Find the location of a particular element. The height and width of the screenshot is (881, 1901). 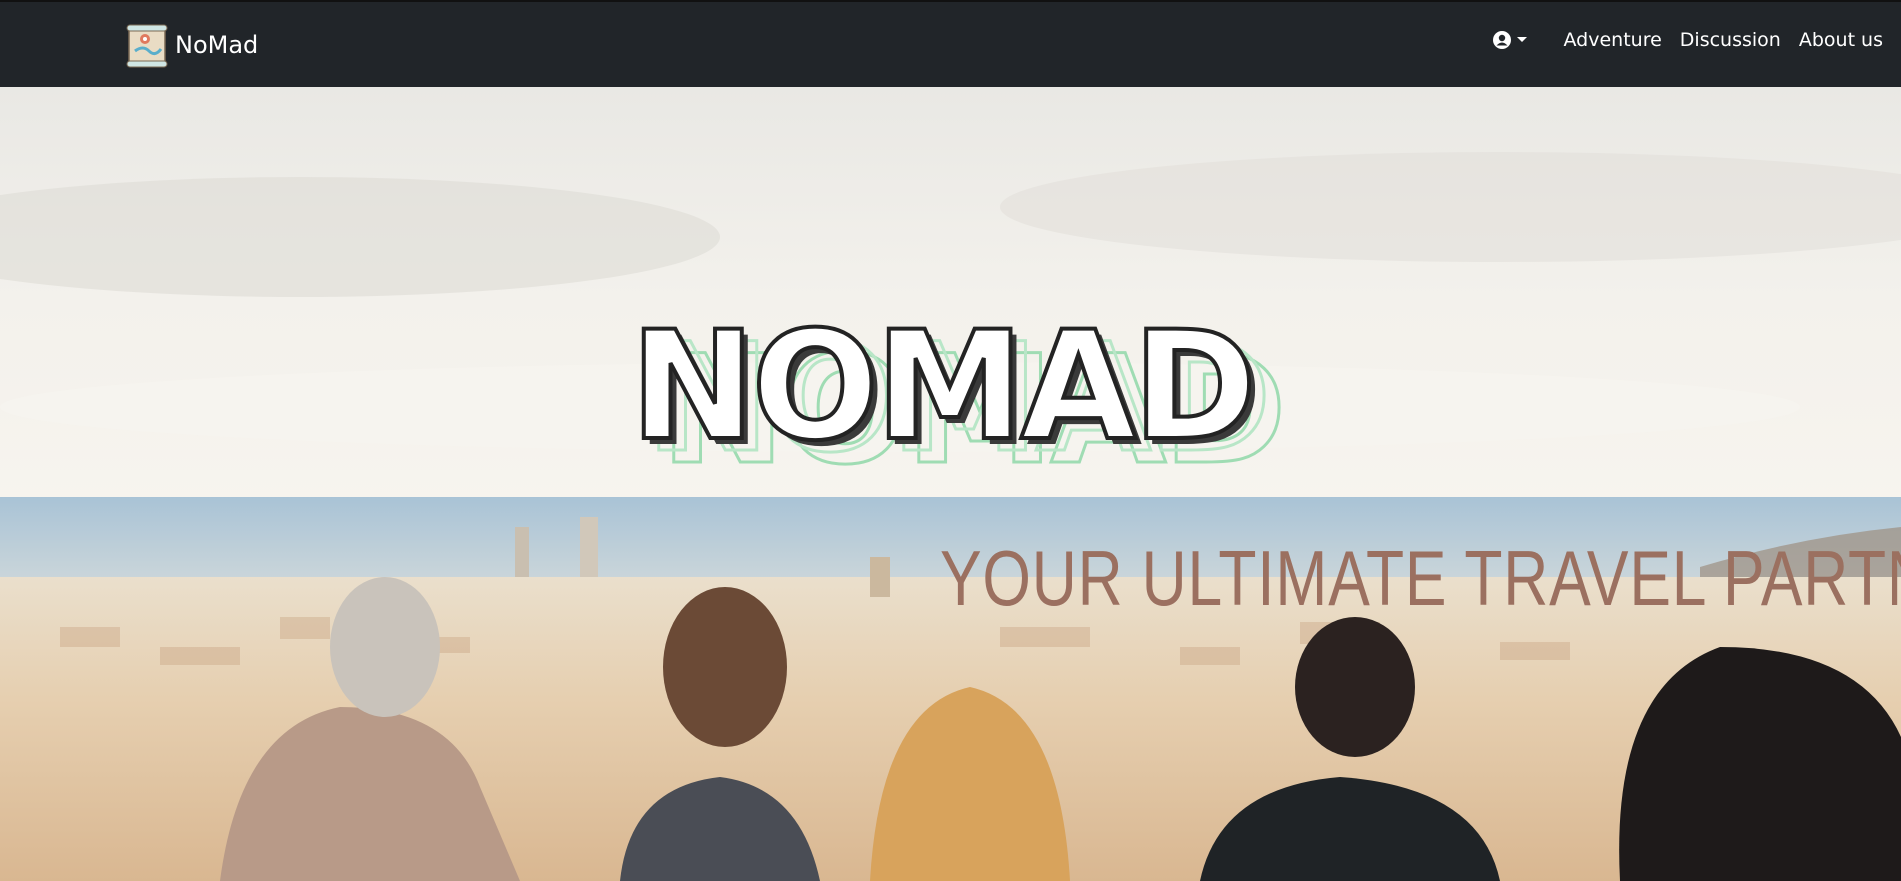

top-navbar: NoMad Adventure Discussion About us is located at coordinates (950, 43).